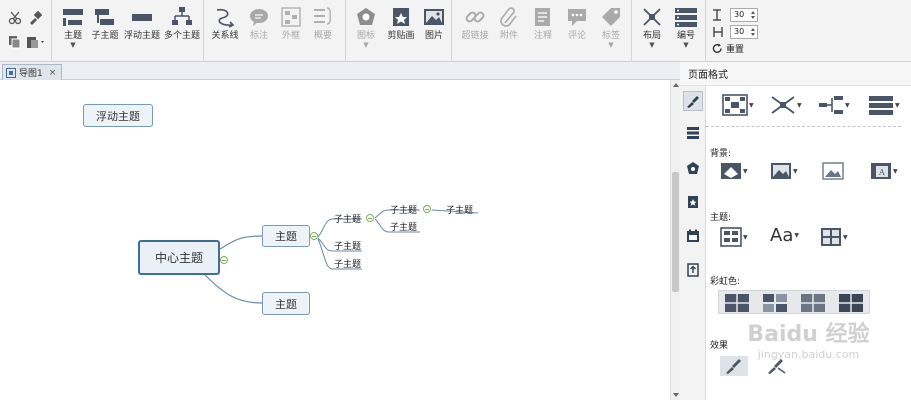  Describe the element at coordinates (104, 17) in the screenshot. I see `subtopic-icon` at that location.